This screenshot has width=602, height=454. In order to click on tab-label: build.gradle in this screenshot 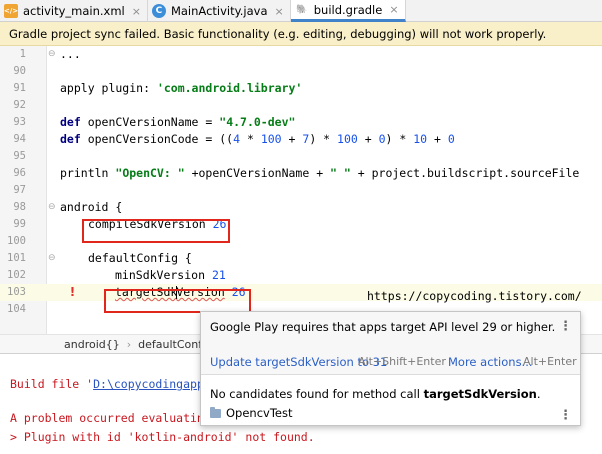, I will do `click(348, 9)`.